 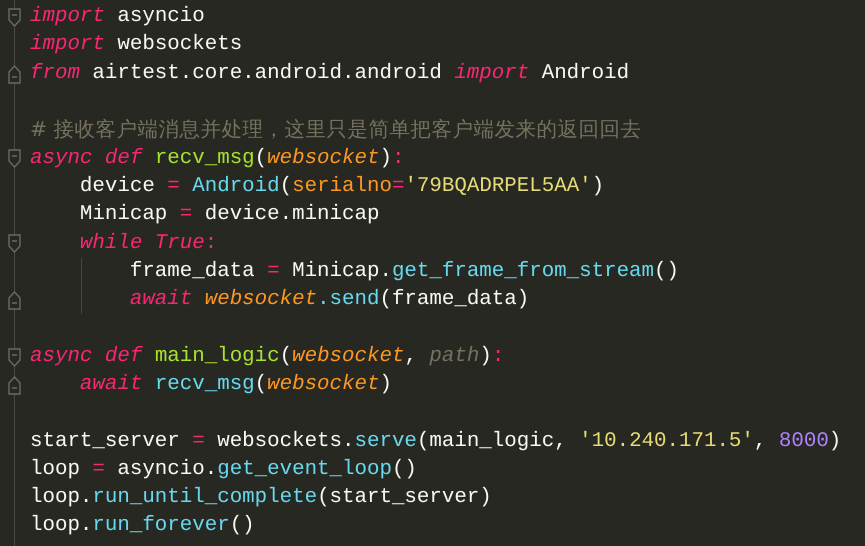 I want to click on code-line: import asyncio, so click(x=117, y=17).